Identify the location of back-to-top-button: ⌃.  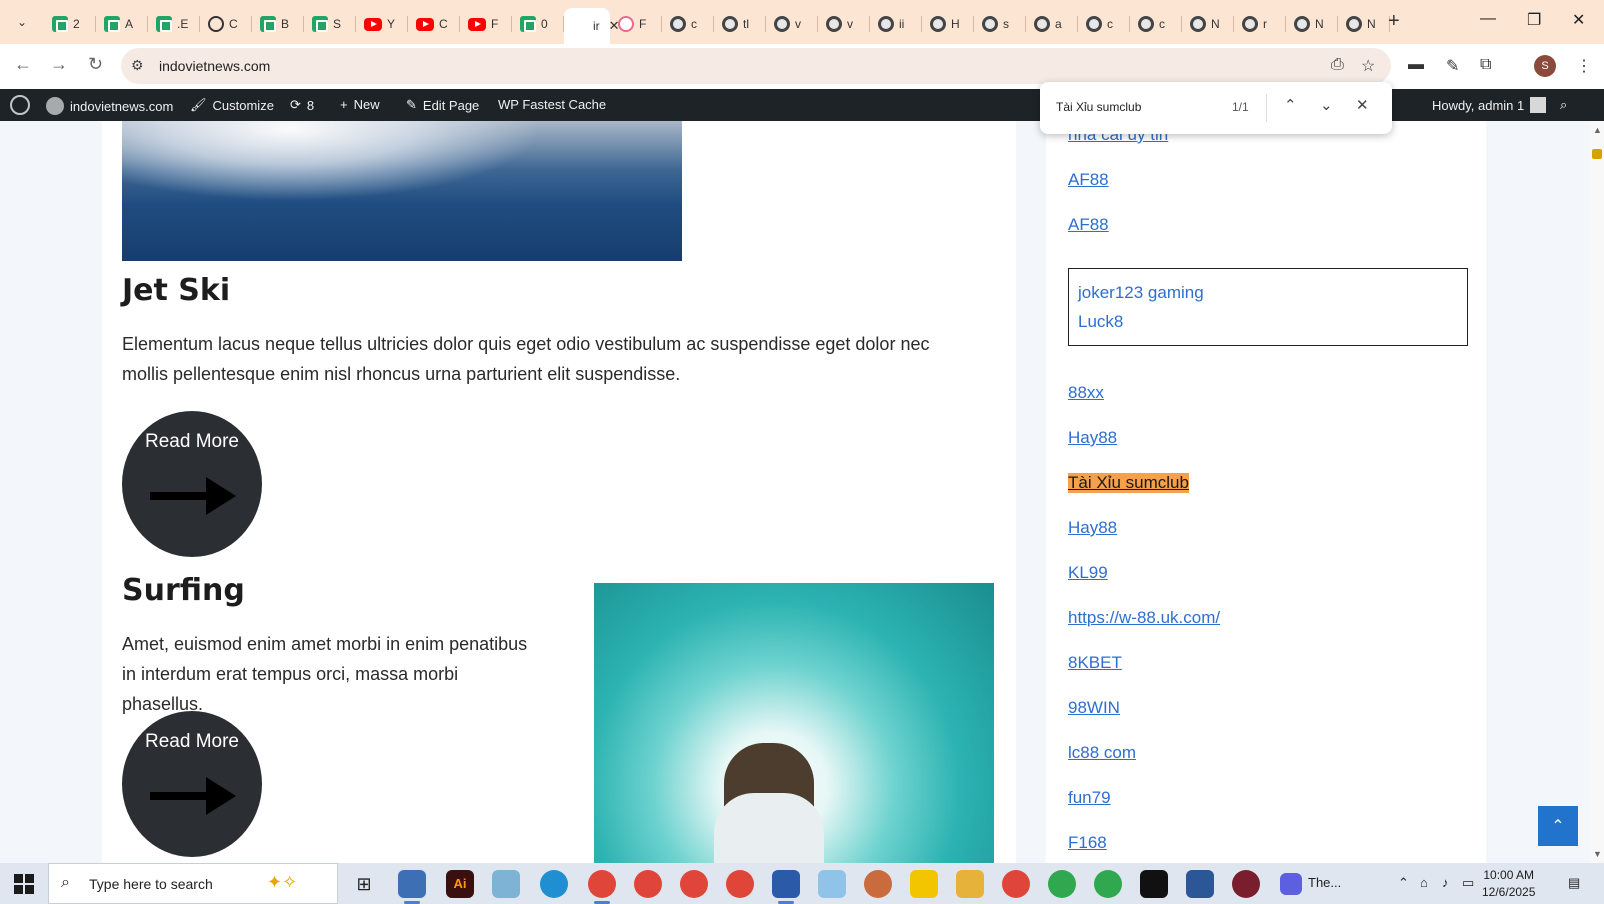
(1558, 826).